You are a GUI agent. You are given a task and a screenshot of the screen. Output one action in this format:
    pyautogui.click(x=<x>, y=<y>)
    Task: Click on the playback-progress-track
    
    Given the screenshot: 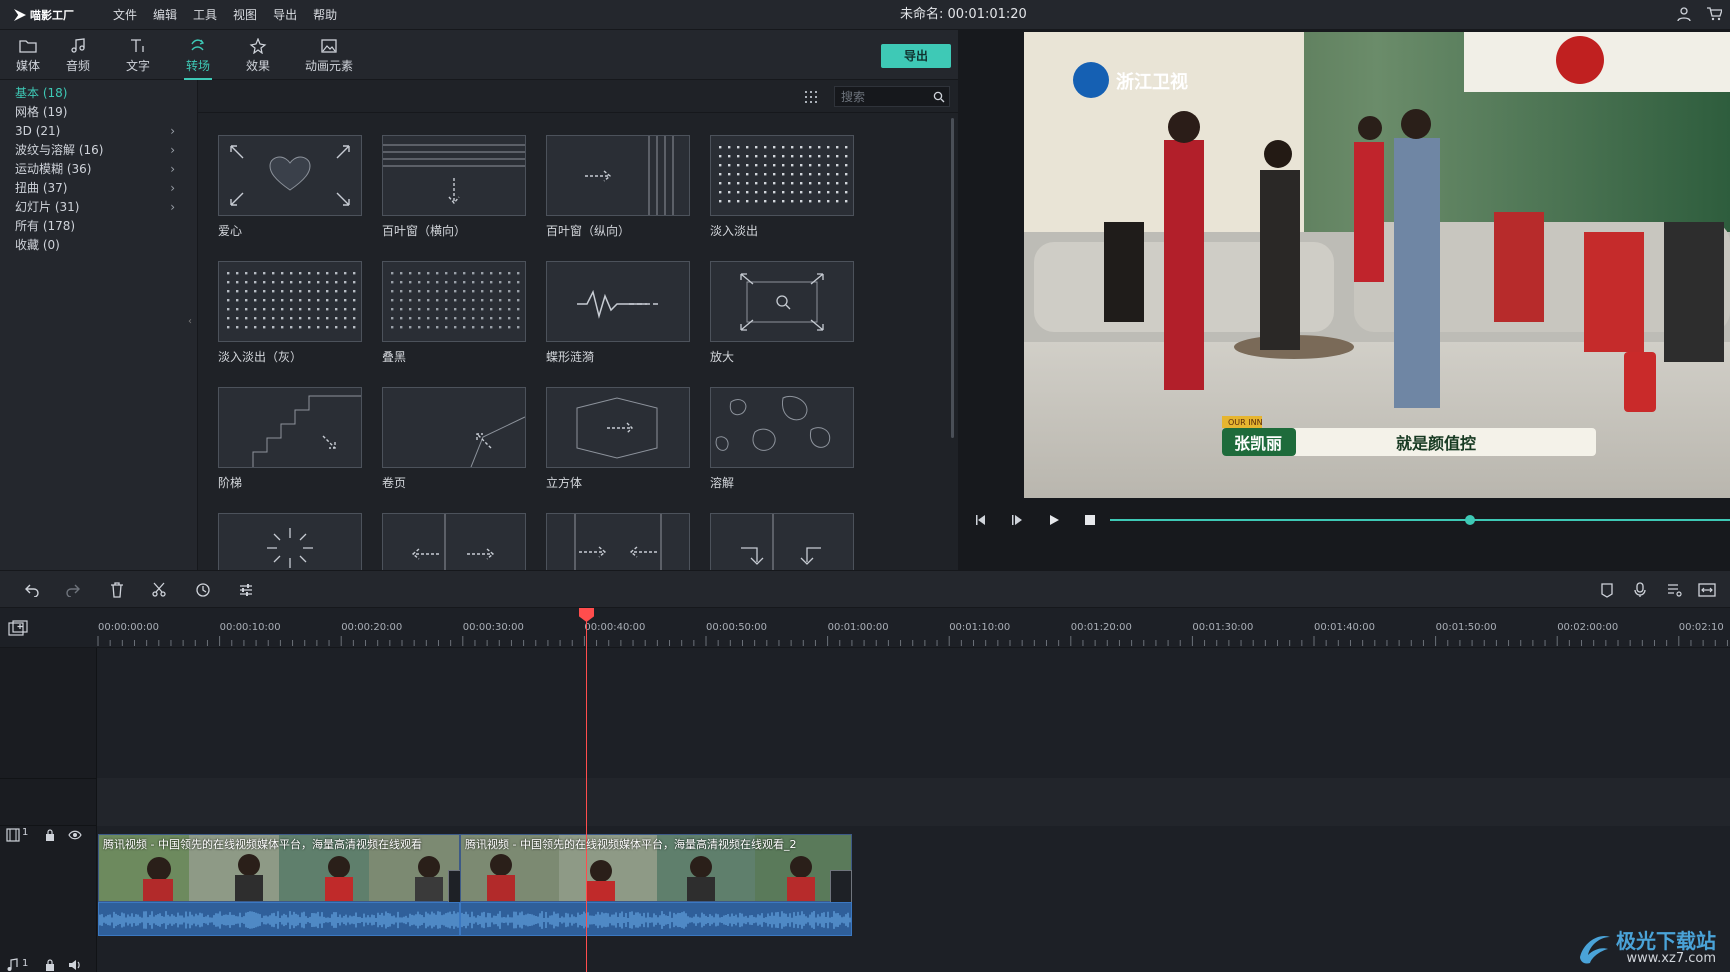 What is the action you would take?
    pyautogui.click(x=1420, y=520)
    